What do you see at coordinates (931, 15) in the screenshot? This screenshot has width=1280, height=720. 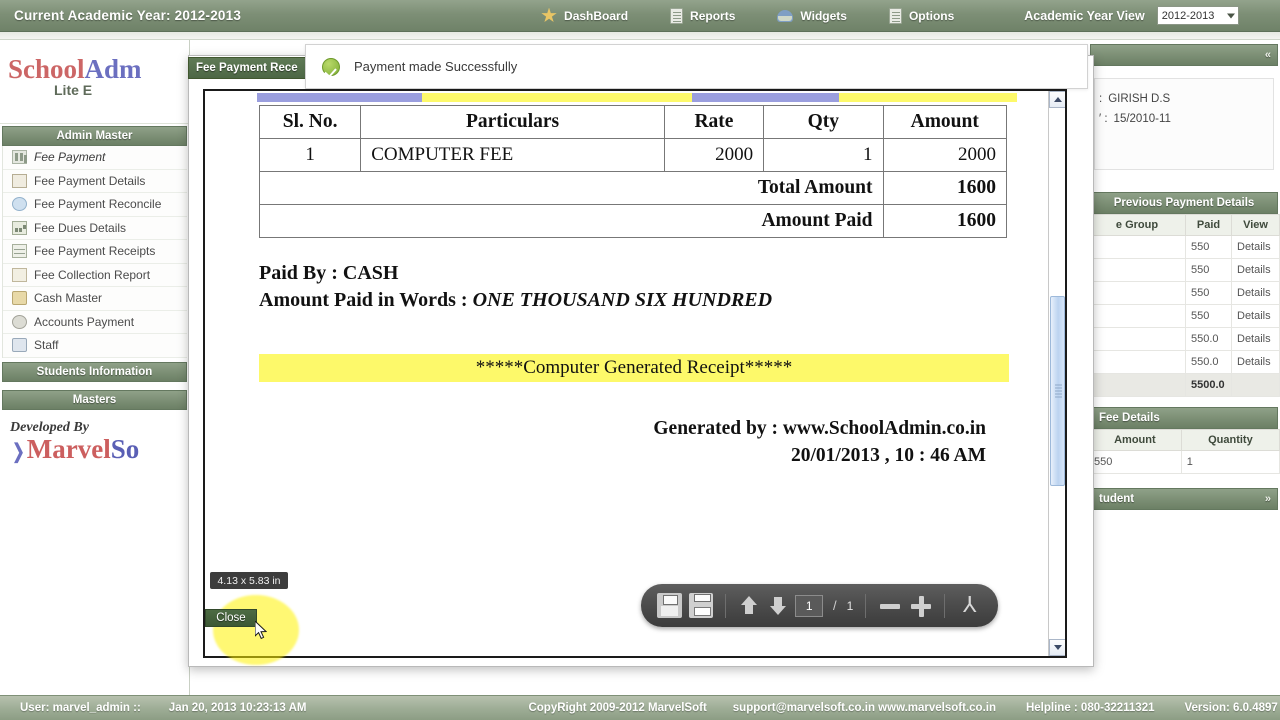 I see `nav-label-options: Options` at bounding box center [931, 15].